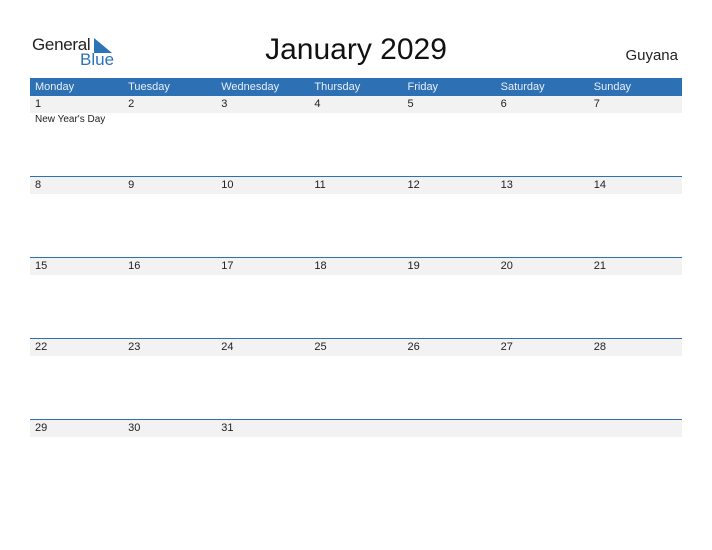 The width and height of the screenshot is (712, 550). Describe the element at coordinates (337, 87) in the screenshot. I see `weekday-thursday: Thursday` at that location.